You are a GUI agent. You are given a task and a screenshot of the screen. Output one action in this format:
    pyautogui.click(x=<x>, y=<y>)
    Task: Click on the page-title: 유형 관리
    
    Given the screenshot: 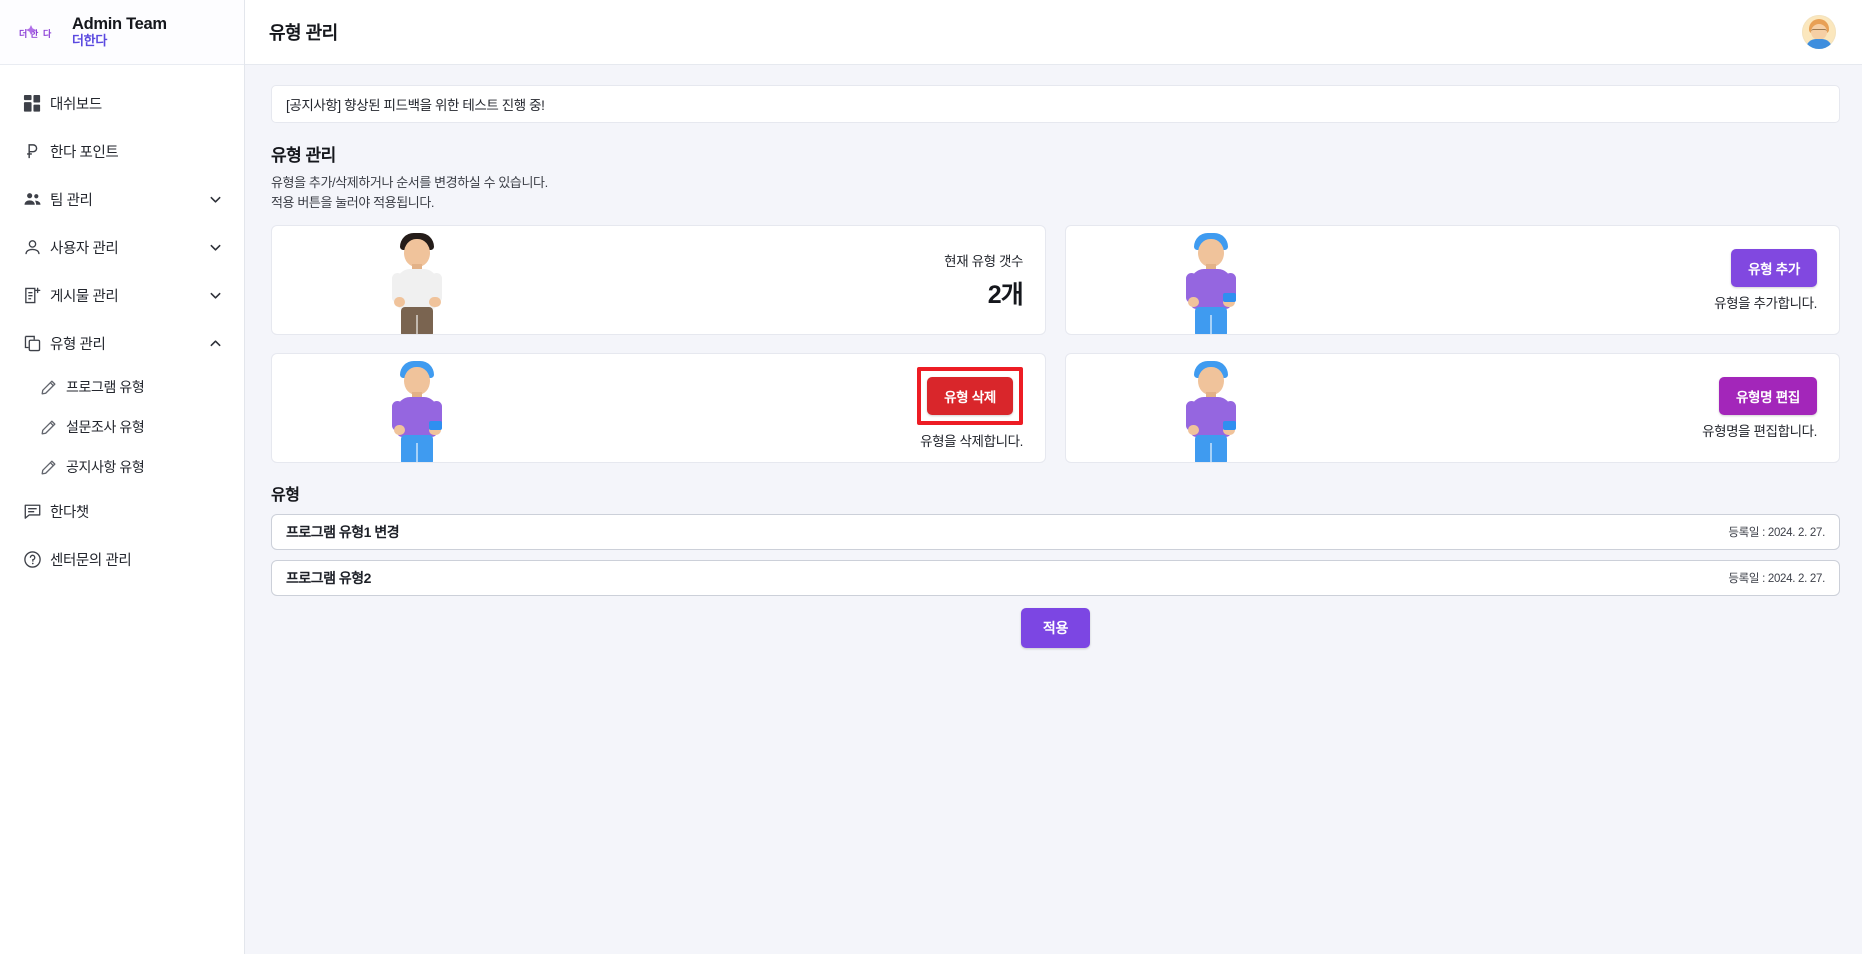 What is the action you would take?
    pyautogui.click(x=303, y=33)
    